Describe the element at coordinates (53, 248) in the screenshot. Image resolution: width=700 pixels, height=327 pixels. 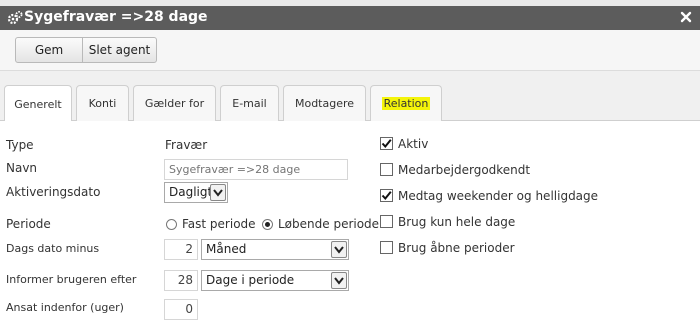
I see `dags-dato-minus-label: Dags dato minus` at that location.